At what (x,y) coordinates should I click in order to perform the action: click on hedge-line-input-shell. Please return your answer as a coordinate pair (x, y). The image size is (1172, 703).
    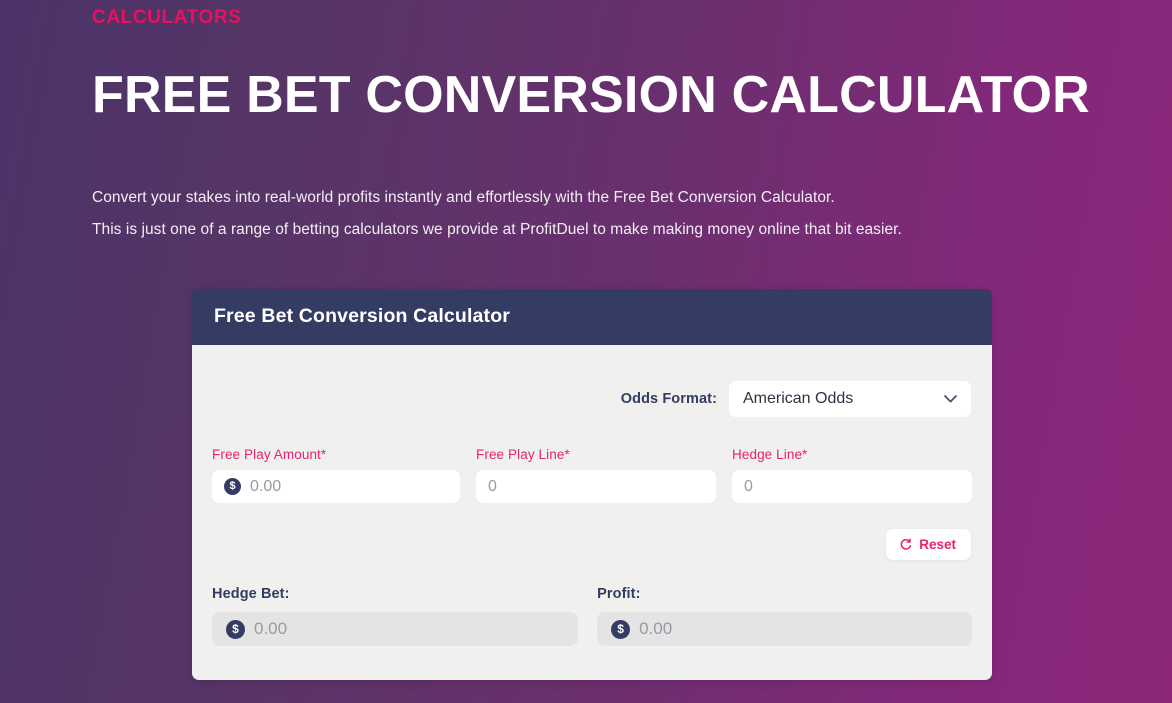
    Looking at the image, I should click on (852, 487).